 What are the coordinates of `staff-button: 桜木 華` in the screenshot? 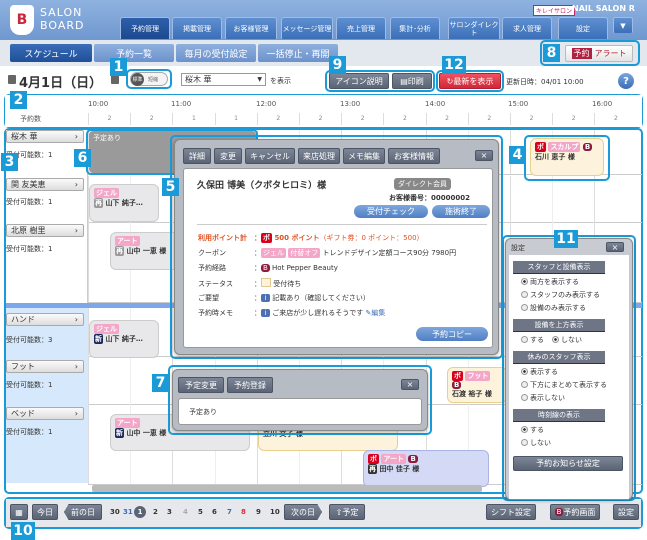 It's located at (45, 136).